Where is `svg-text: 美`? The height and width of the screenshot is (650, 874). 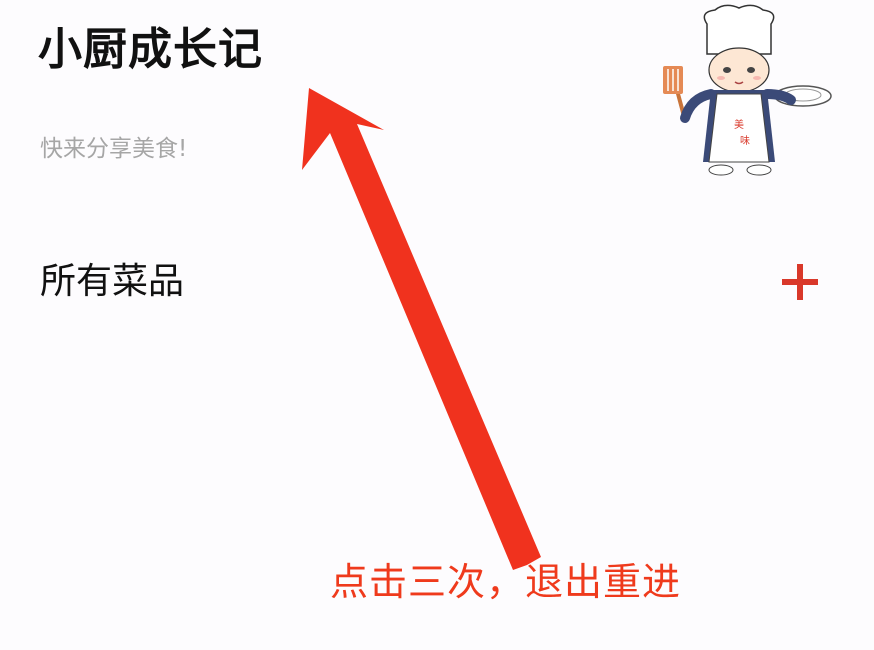
svg-text: 美 is located at coordinates (739, 124).